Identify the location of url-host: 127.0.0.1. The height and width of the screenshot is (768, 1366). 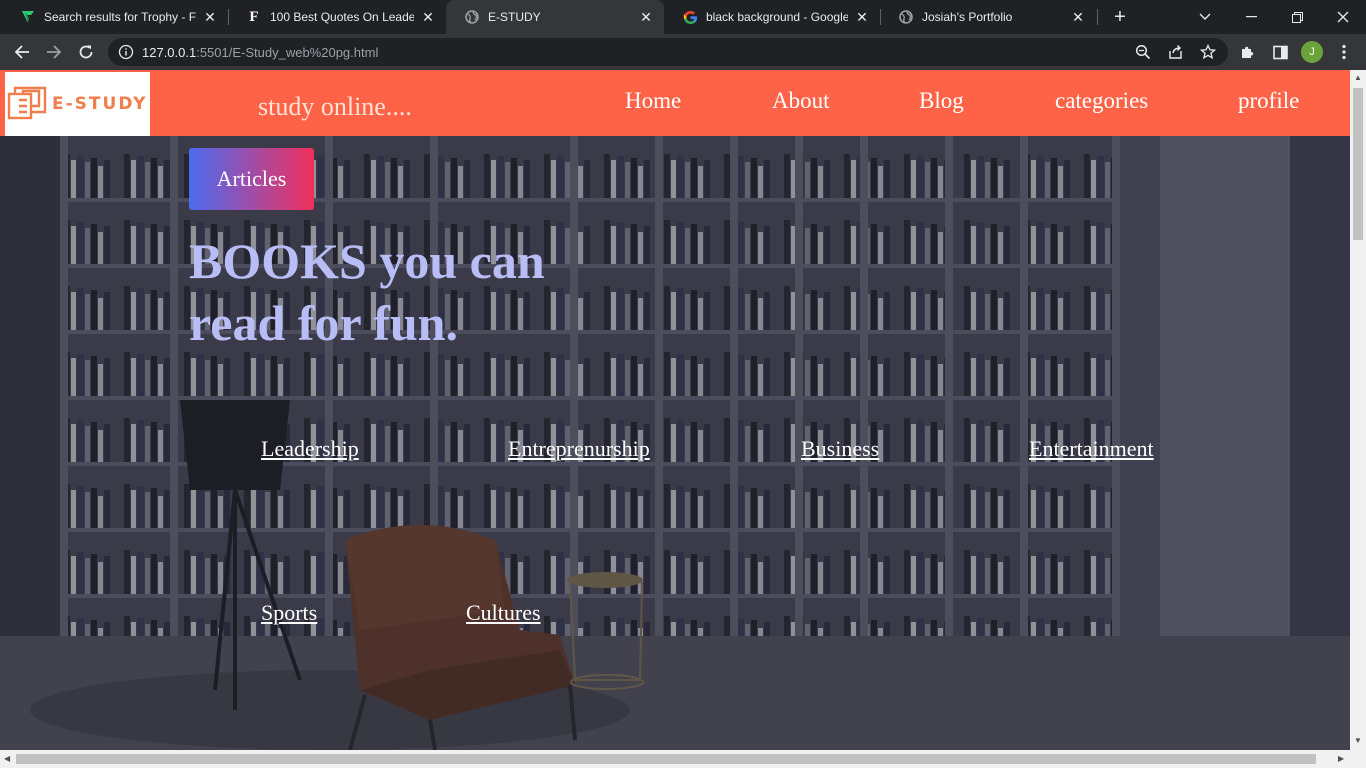
(169, 52).